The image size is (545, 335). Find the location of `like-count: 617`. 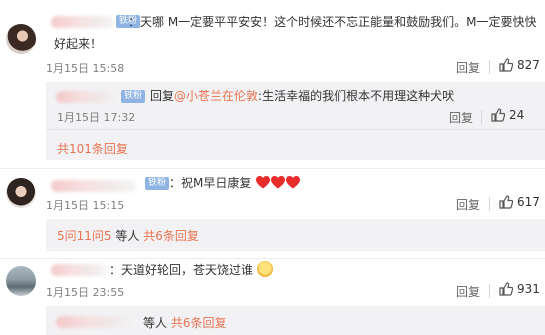

like-count: 617 is located at coordinates (528, 202).